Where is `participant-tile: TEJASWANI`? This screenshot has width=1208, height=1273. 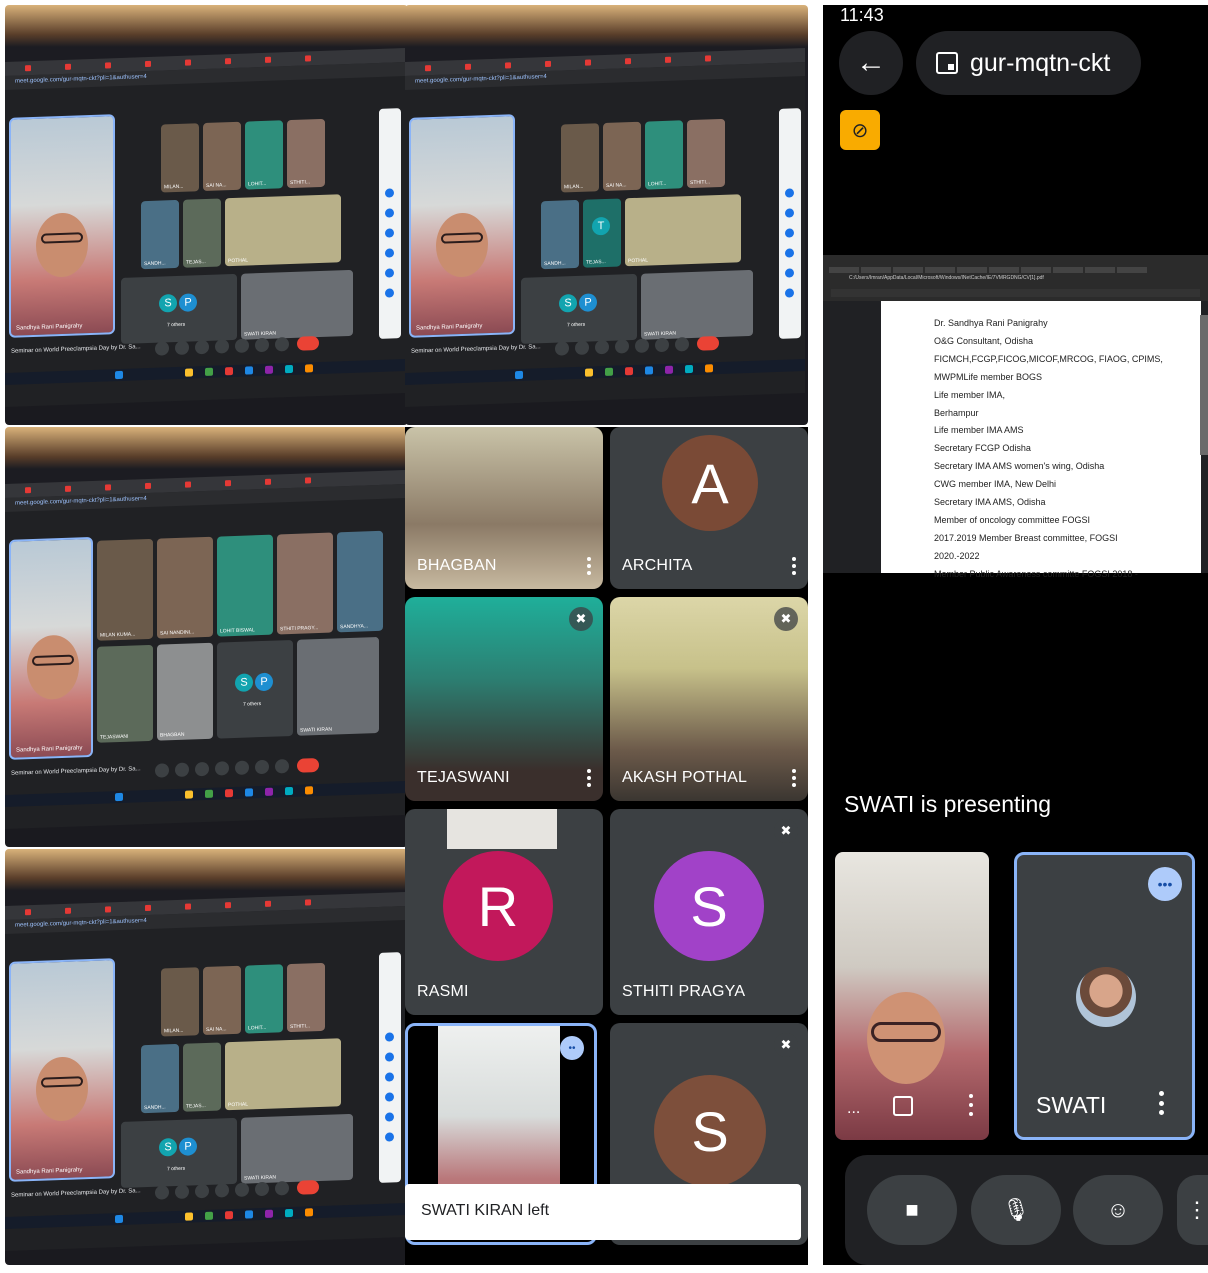 participant-tile: TEJASWANI is located at coordinates (125, 693).